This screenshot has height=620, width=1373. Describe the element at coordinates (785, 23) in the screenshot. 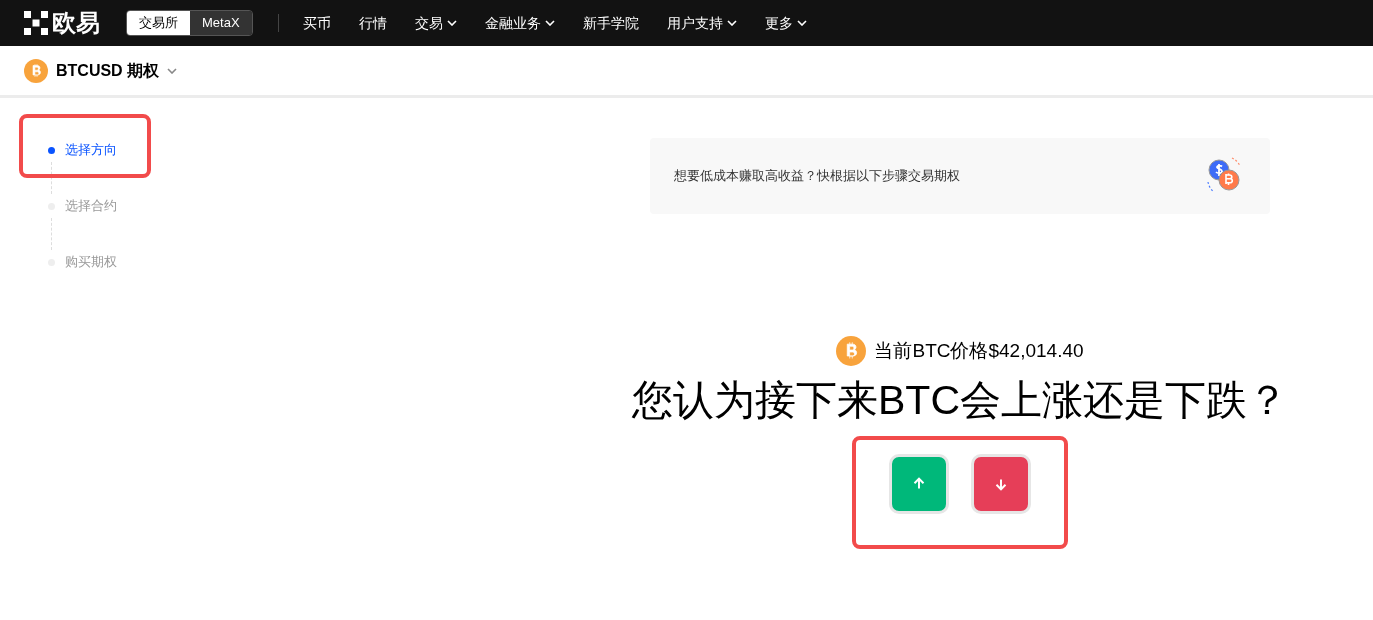

I see `nav-menu-item: 更多` at that location.